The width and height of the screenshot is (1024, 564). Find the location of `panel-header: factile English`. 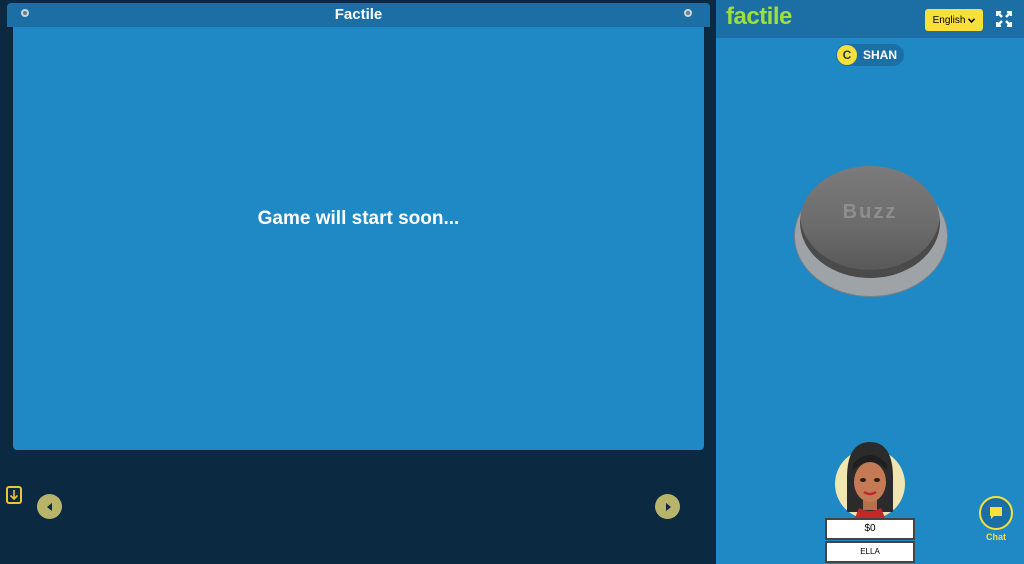

panel-header: factile English is located at coordinates (870, 19).